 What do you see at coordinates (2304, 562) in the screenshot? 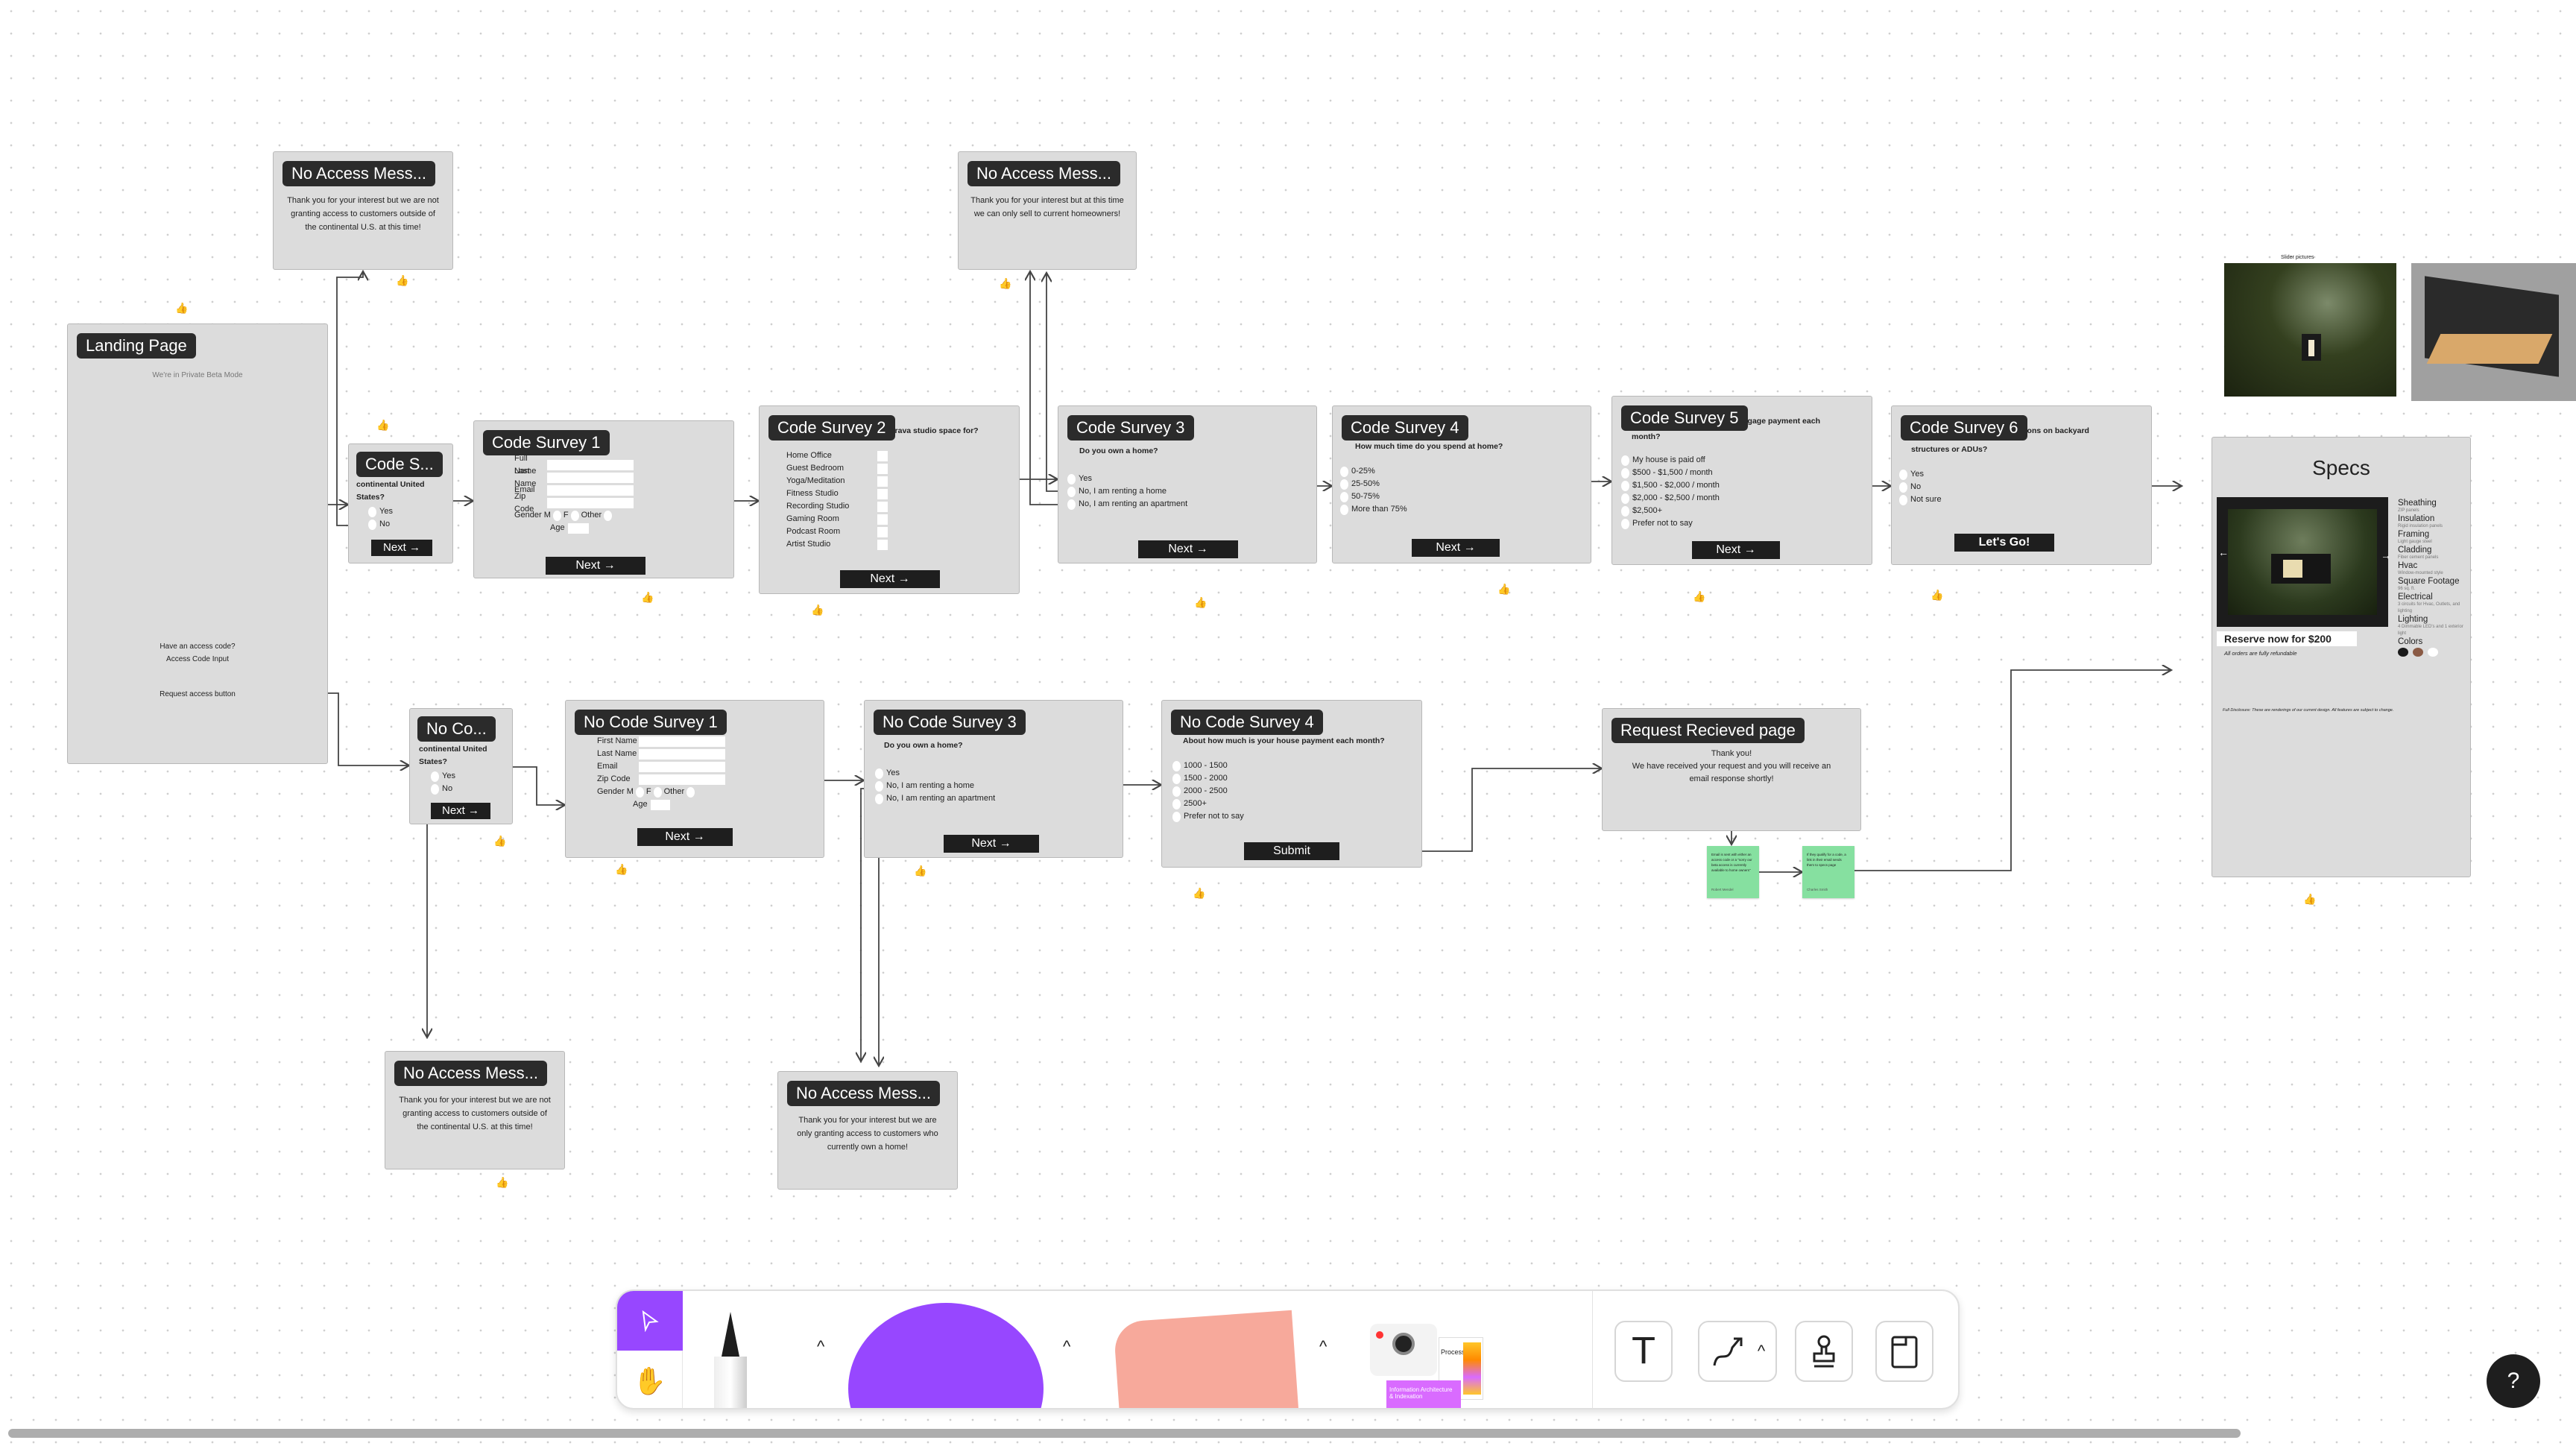
I see `specs-image-carousel: ← →` at bounding box center [2304, 562].